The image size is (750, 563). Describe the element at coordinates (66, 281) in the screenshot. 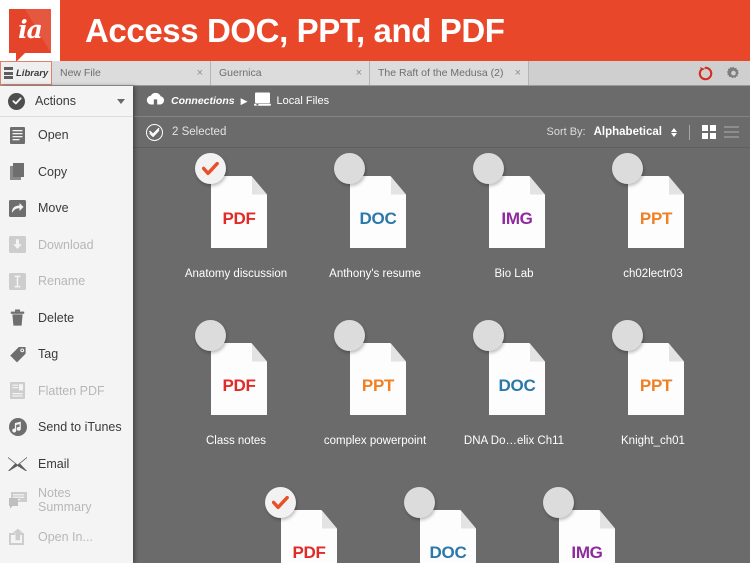

I see `sidebar-item-rename: Rename` at that location.